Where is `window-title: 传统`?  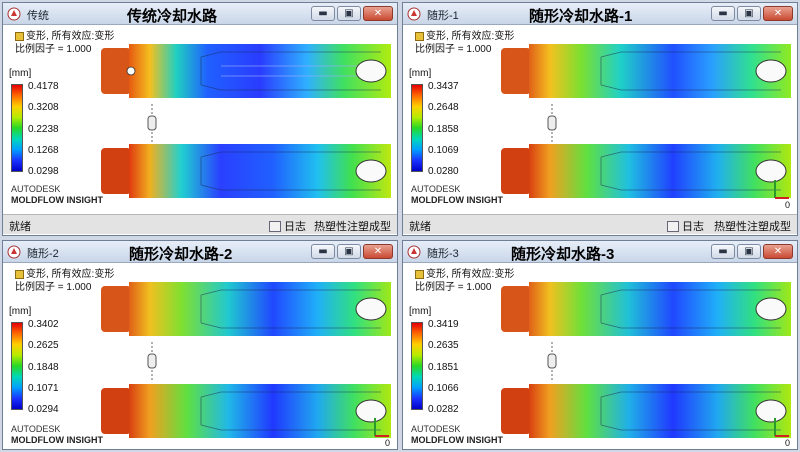 window-title: 传统 is located at coordinates (38, 16).